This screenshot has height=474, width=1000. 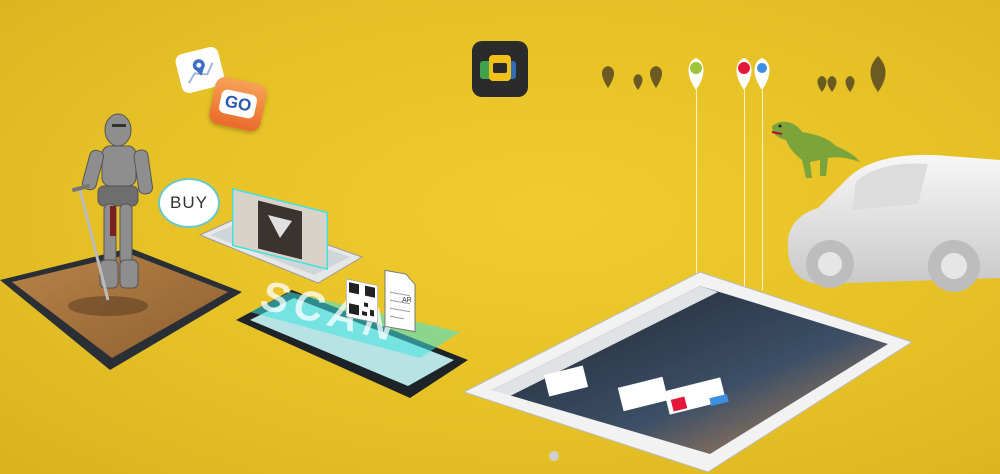 What do you see at coordinates (746, 76) in the screenshot?
I see `pin-row` at bounding box center [746, 76].